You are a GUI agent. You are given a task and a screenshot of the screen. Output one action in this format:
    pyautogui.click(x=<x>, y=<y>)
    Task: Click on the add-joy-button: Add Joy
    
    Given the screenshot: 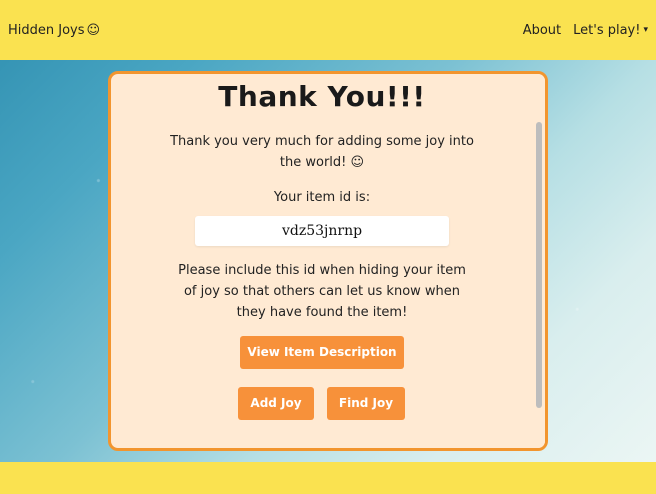 What is the action you would take?
    pyautogui.click(x=276, y=403)
    